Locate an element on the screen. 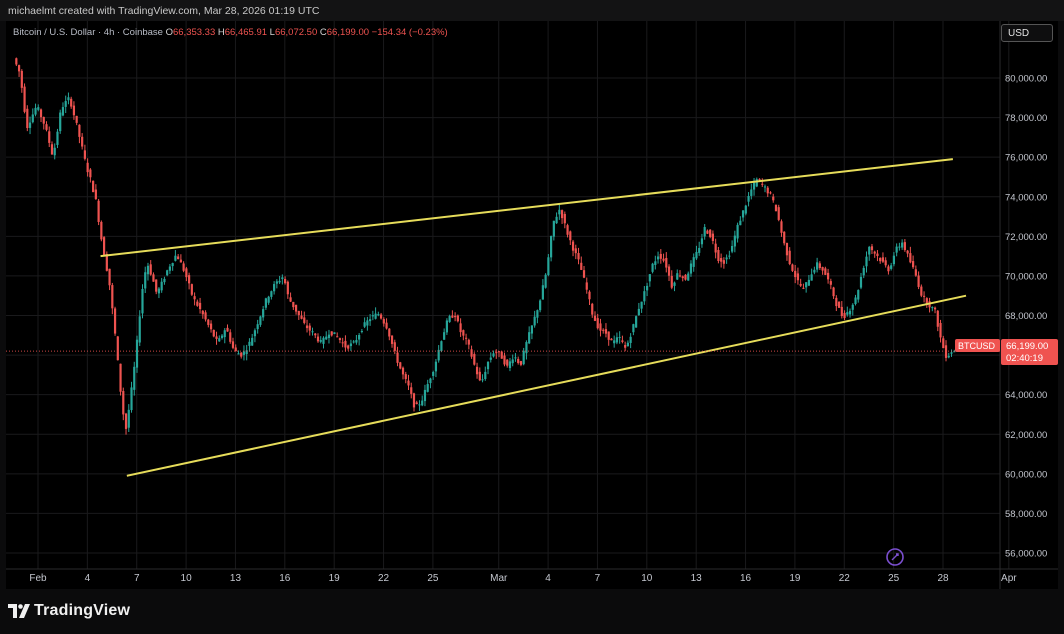 This screenshot has width=1064, height=634. currency-button: USD is located at coordinates (1027, 33).